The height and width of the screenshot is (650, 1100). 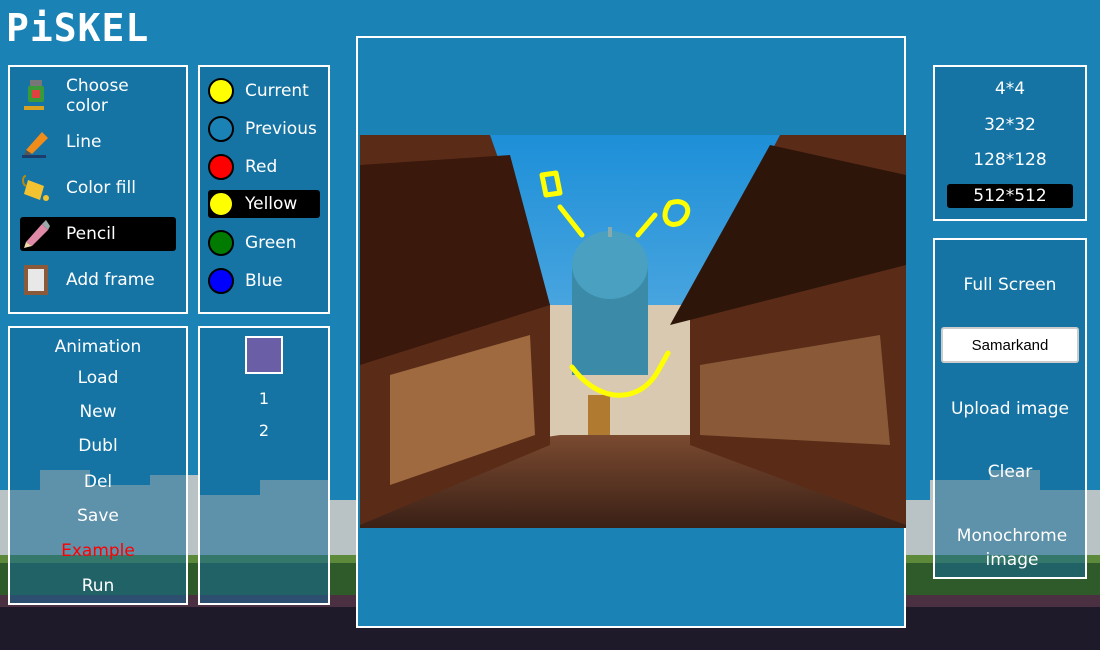 What do you see at coordinates (98, 378) in the screenshot?
I see `load-button: Load` at bounding box center [98, 378].